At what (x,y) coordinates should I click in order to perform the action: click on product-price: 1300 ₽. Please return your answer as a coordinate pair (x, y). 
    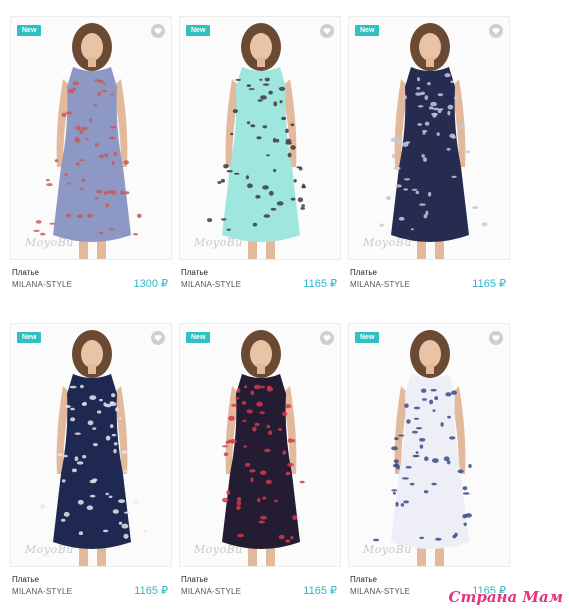
    Looking at the image, I should click on (150, 284).